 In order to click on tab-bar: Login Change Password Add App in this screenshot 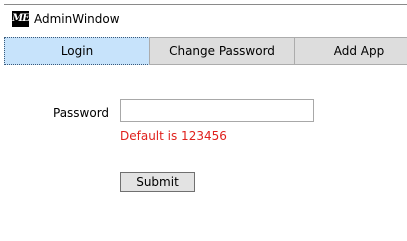, I will do `click(205, 51)`.